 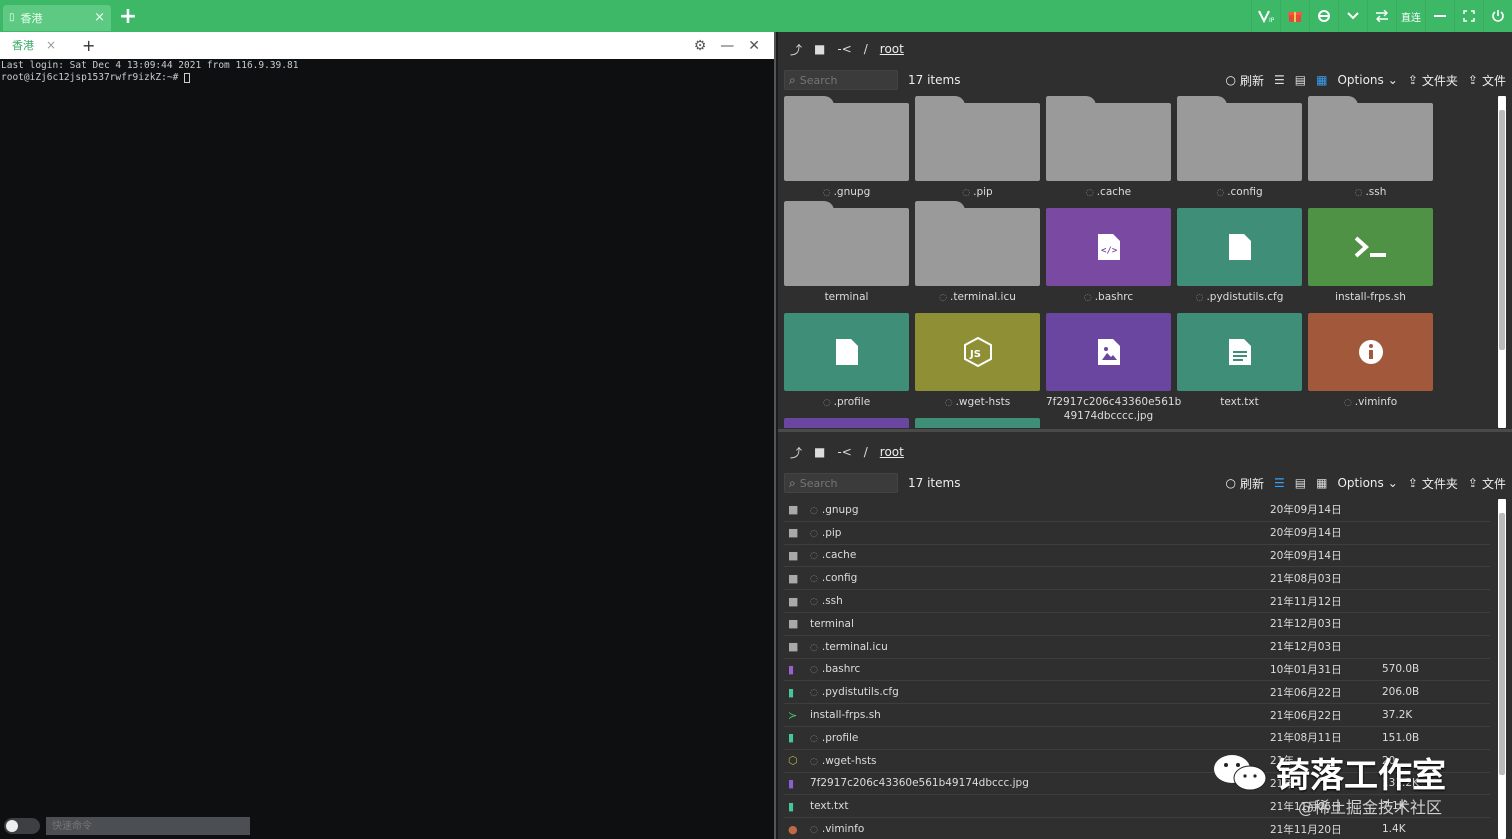 What do you see at coordinates (1265, 16) in the screenshot?
I see `vip-icon: IP` at bounding box center [1265, 16].